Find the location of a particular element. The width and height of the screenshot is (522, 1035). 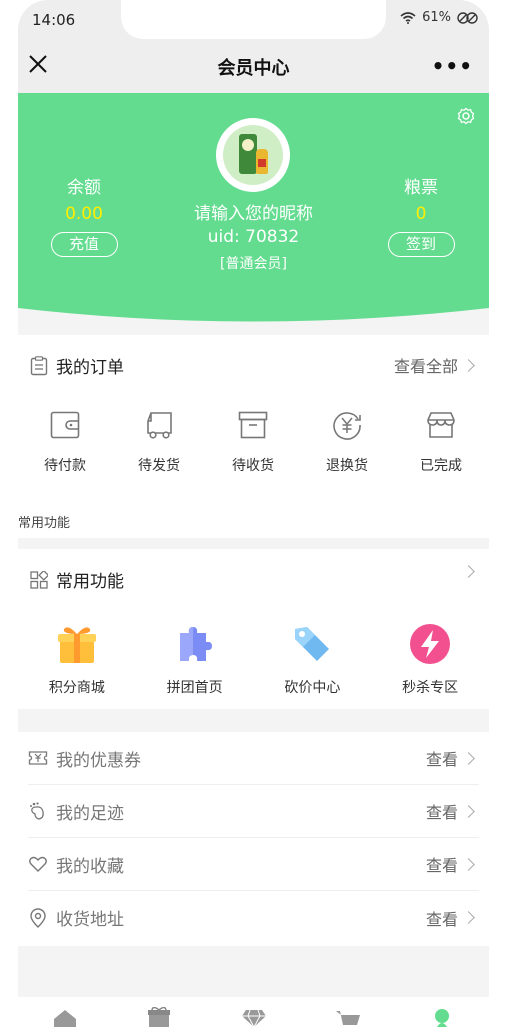

features-header: 常用功能 is located at coordinates (77, 579).